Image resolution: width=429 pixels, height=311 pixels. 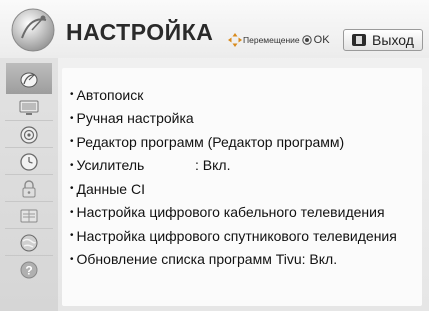 I want to click on exit-button: Выход, so click(x=383, y=40).